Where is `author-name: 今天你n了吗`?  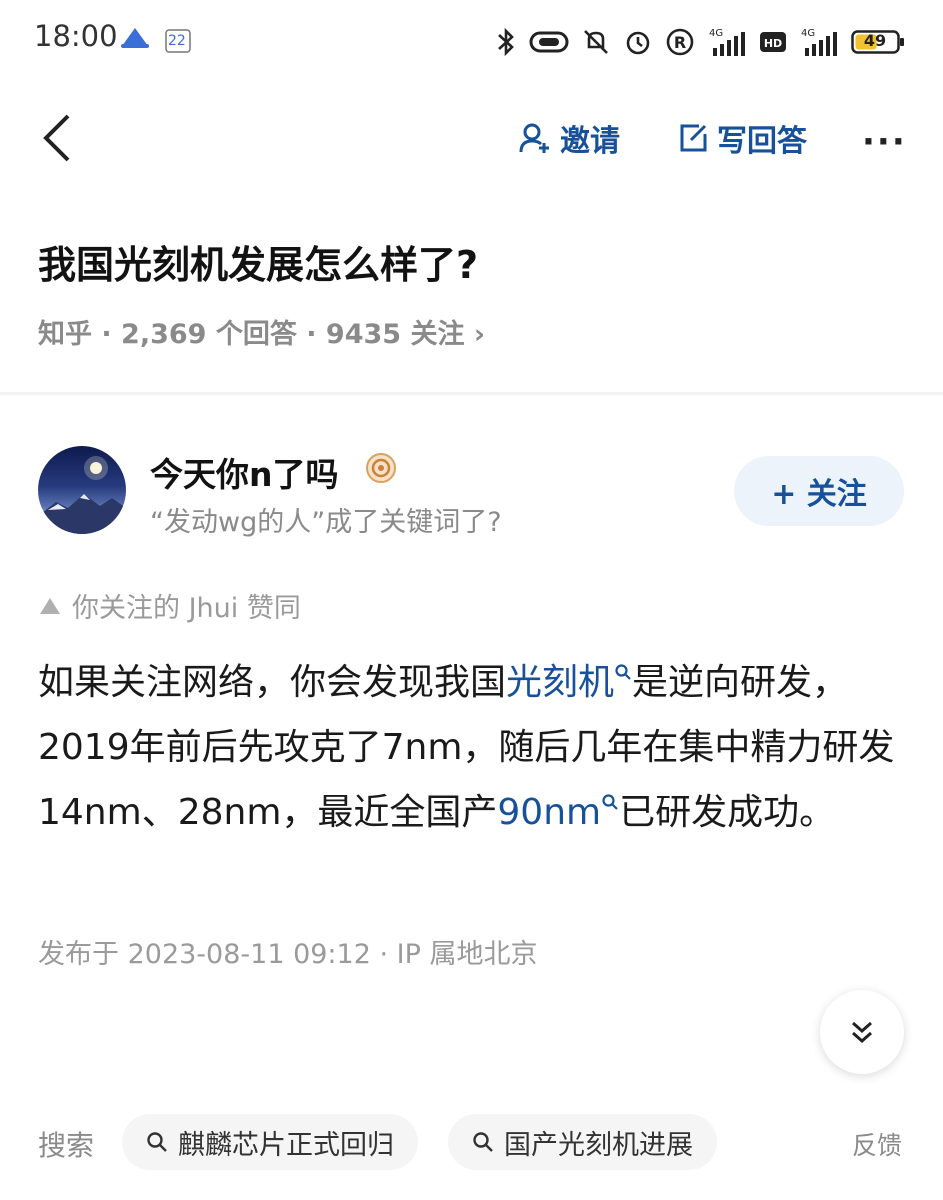 author-name: 今天你n了吗 is located at coordinates (244, 472).